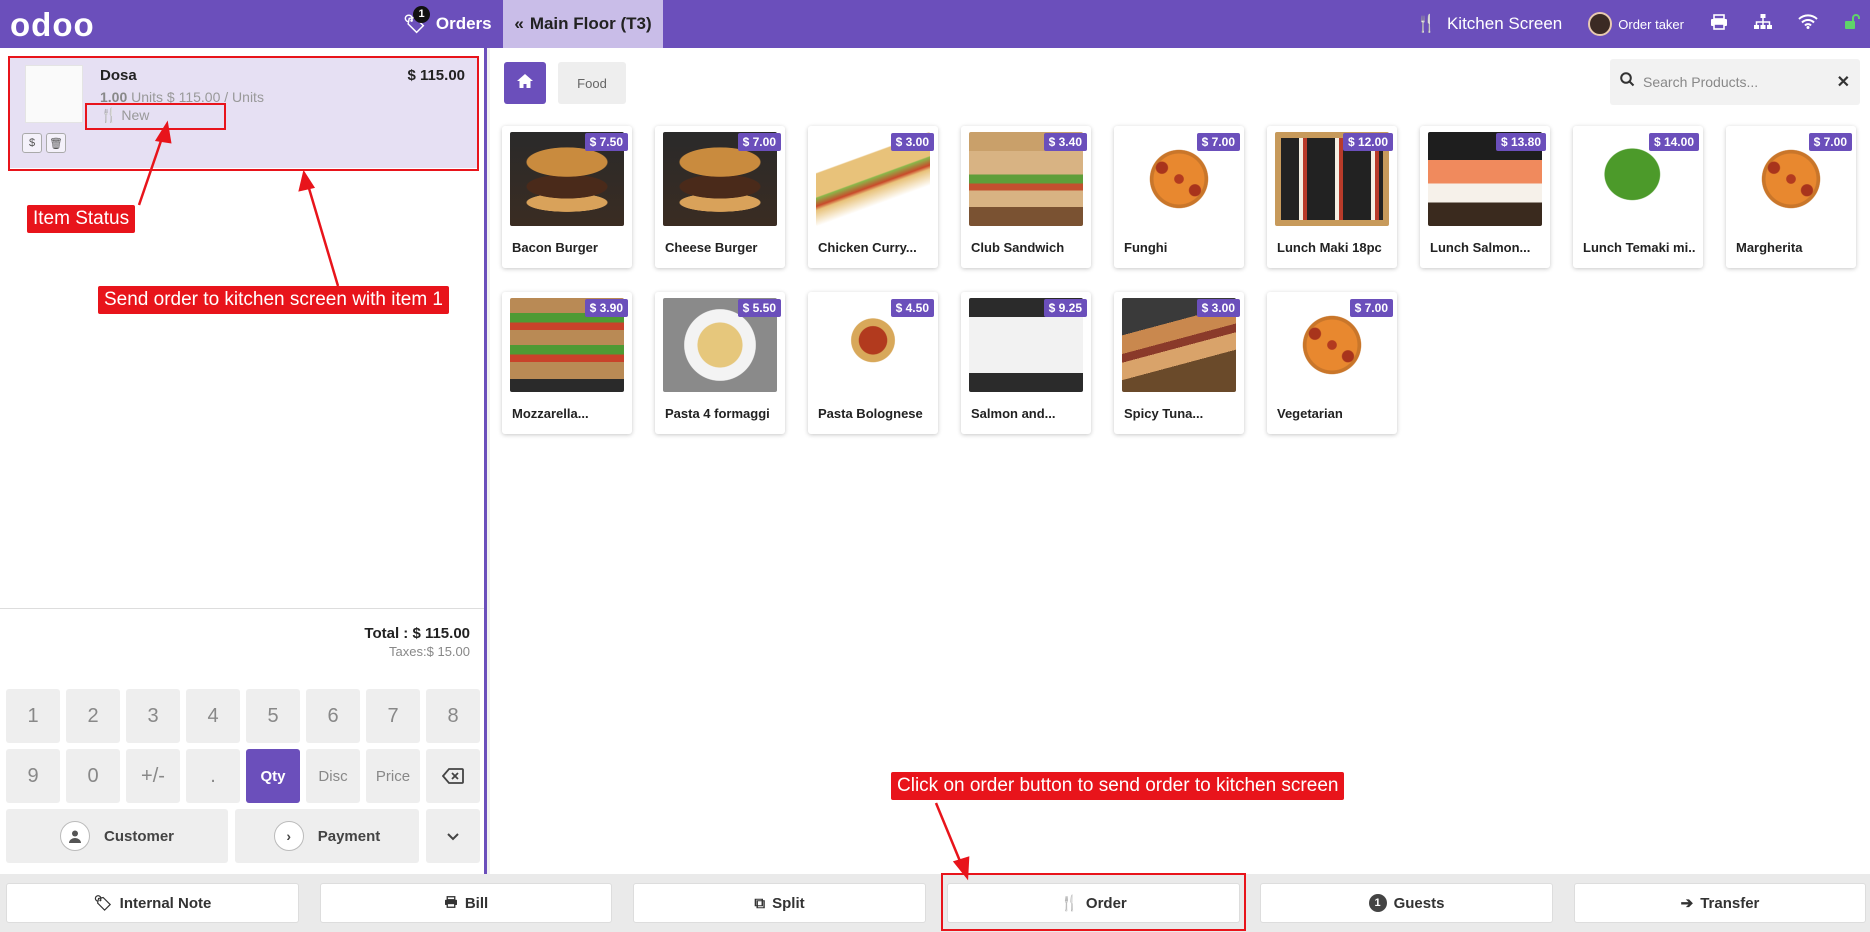  What do you see at coordinates (274, 300) in the screenshot?
I see `annotation-send-order: Send order to kitchen screen with item 1` at bounding box center [274, 300].